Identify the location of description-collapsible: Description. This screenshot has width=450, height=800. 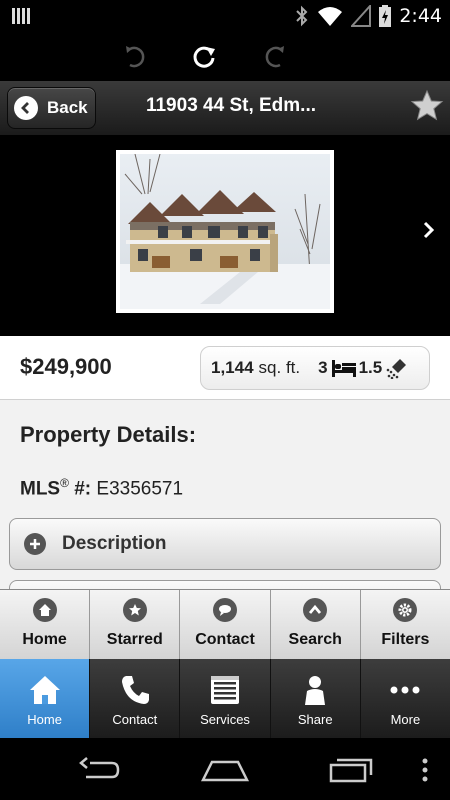
(225, 544).